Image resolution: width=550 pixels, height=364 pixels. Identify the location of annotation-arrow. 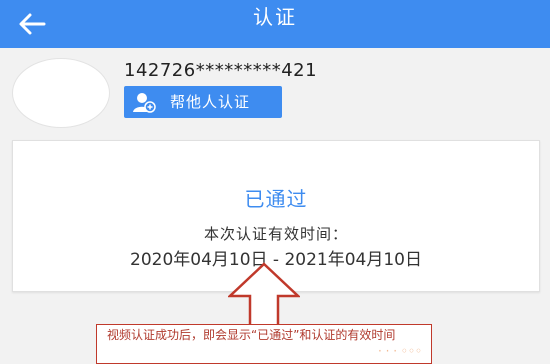
(264, 295).